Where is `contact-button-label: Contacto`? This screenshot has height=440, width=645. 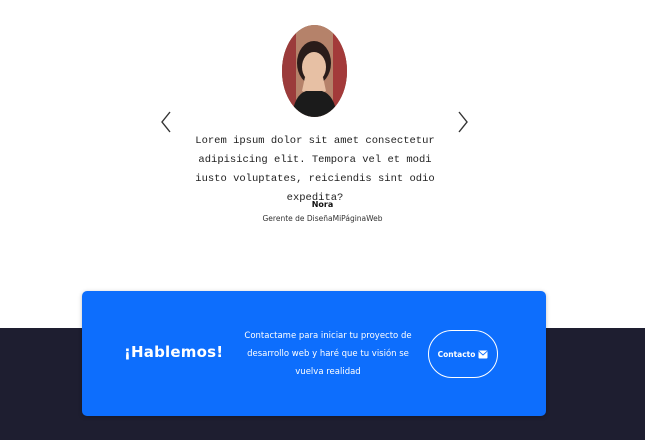 contact-button-label: Contacto is located at coordinates (456, 354).